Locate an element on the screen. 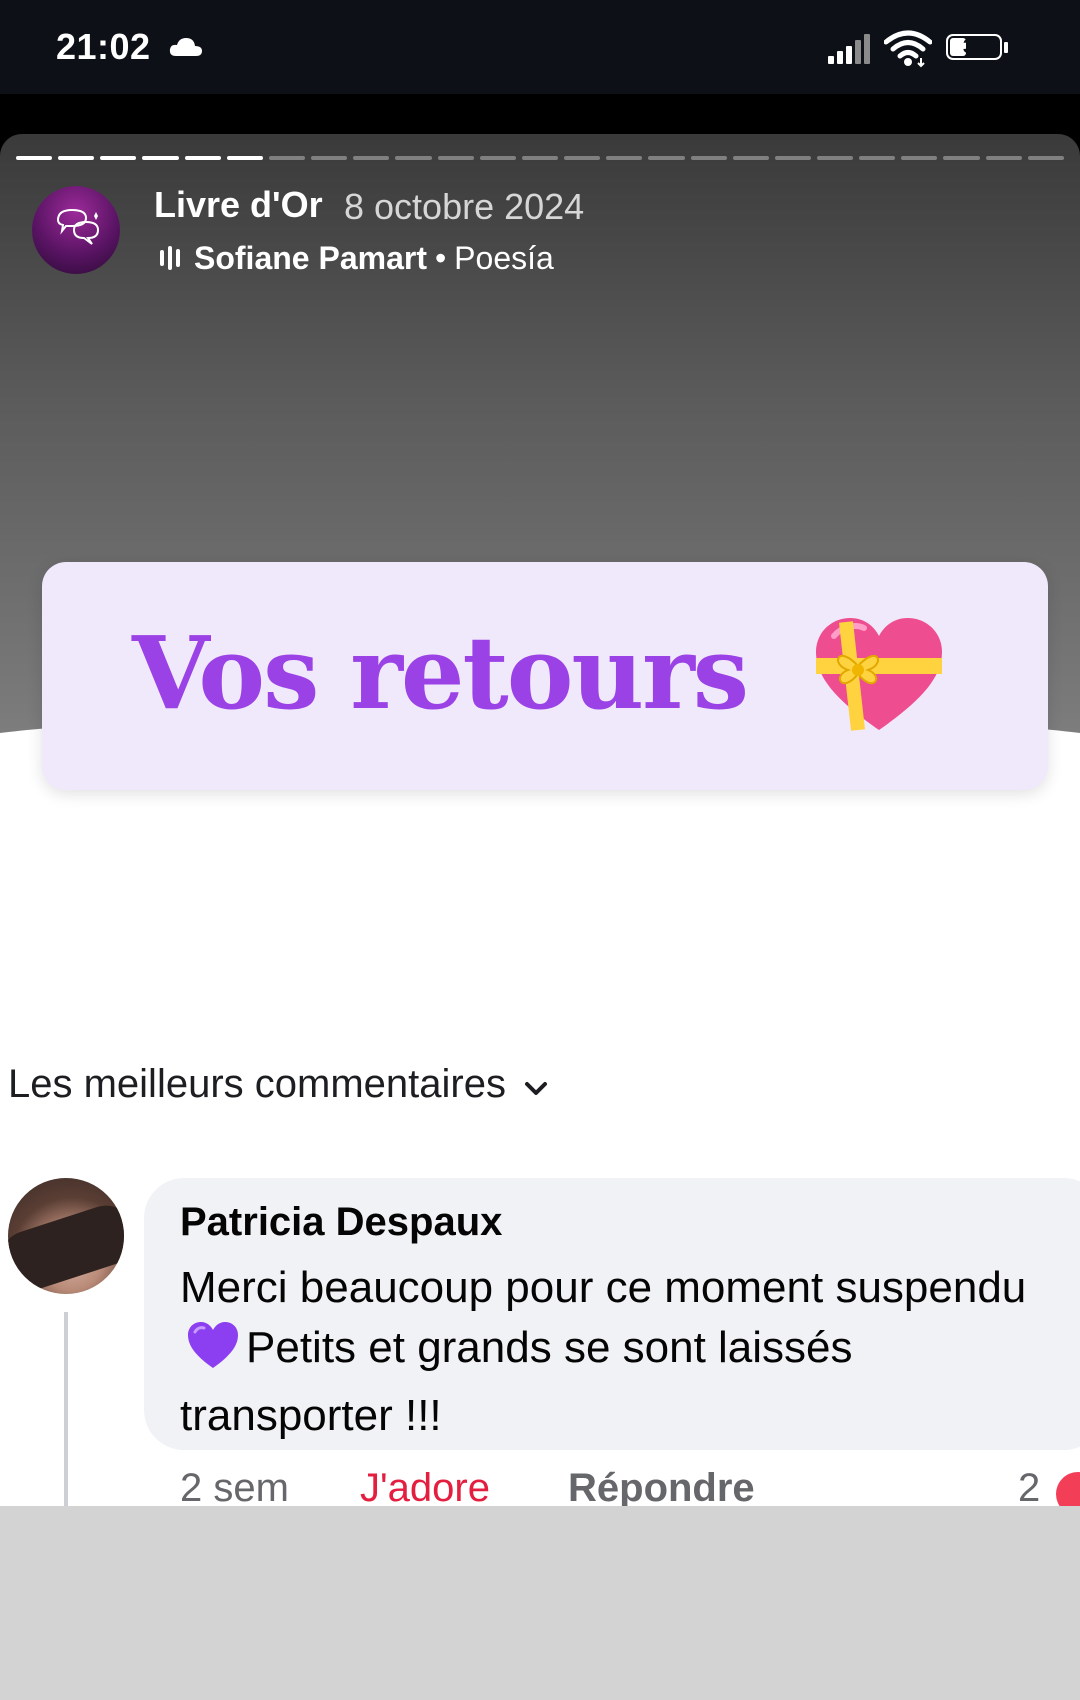 Image resolution: width=1080 pixels, height=1700 pixels. story-banner: Vos retours is located at coordinates (545, 676).